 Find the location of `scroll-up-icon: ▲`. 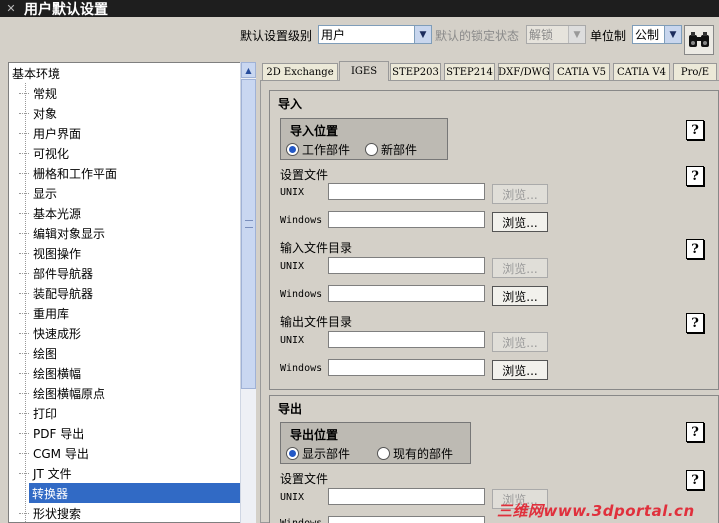

scroll-up-icon: ▲ is located at coordinates (248, 70).